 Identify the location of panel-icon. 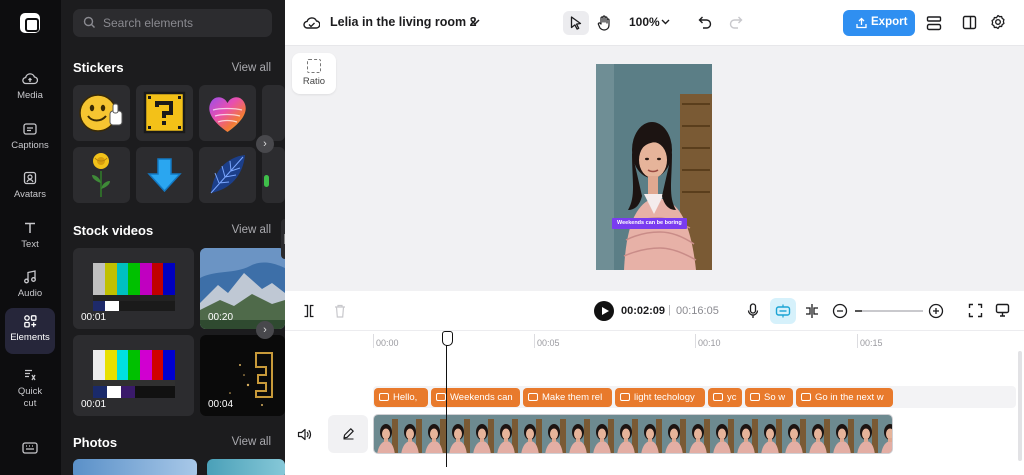
(969, 22).